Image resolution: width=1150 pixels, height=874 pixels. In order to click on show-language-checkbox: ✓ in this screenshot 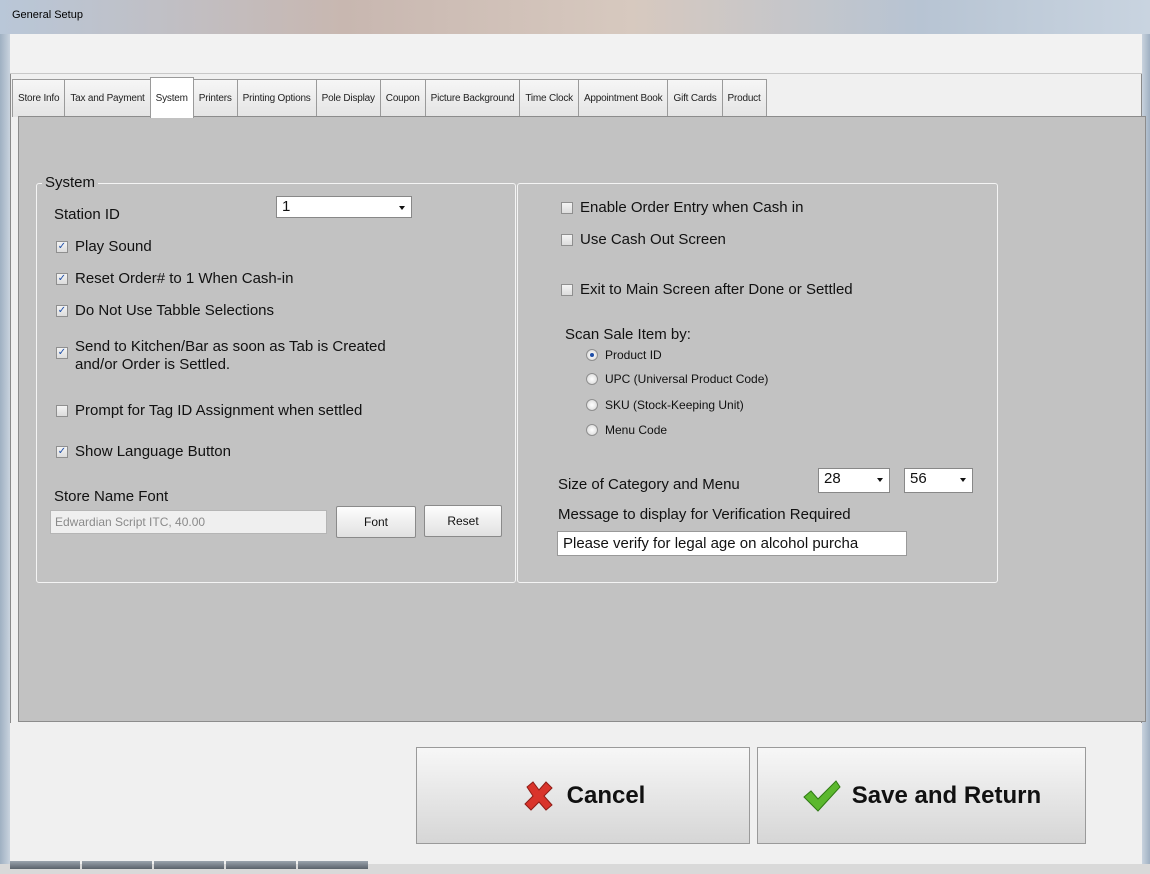, I will do `click(62, 452)`.